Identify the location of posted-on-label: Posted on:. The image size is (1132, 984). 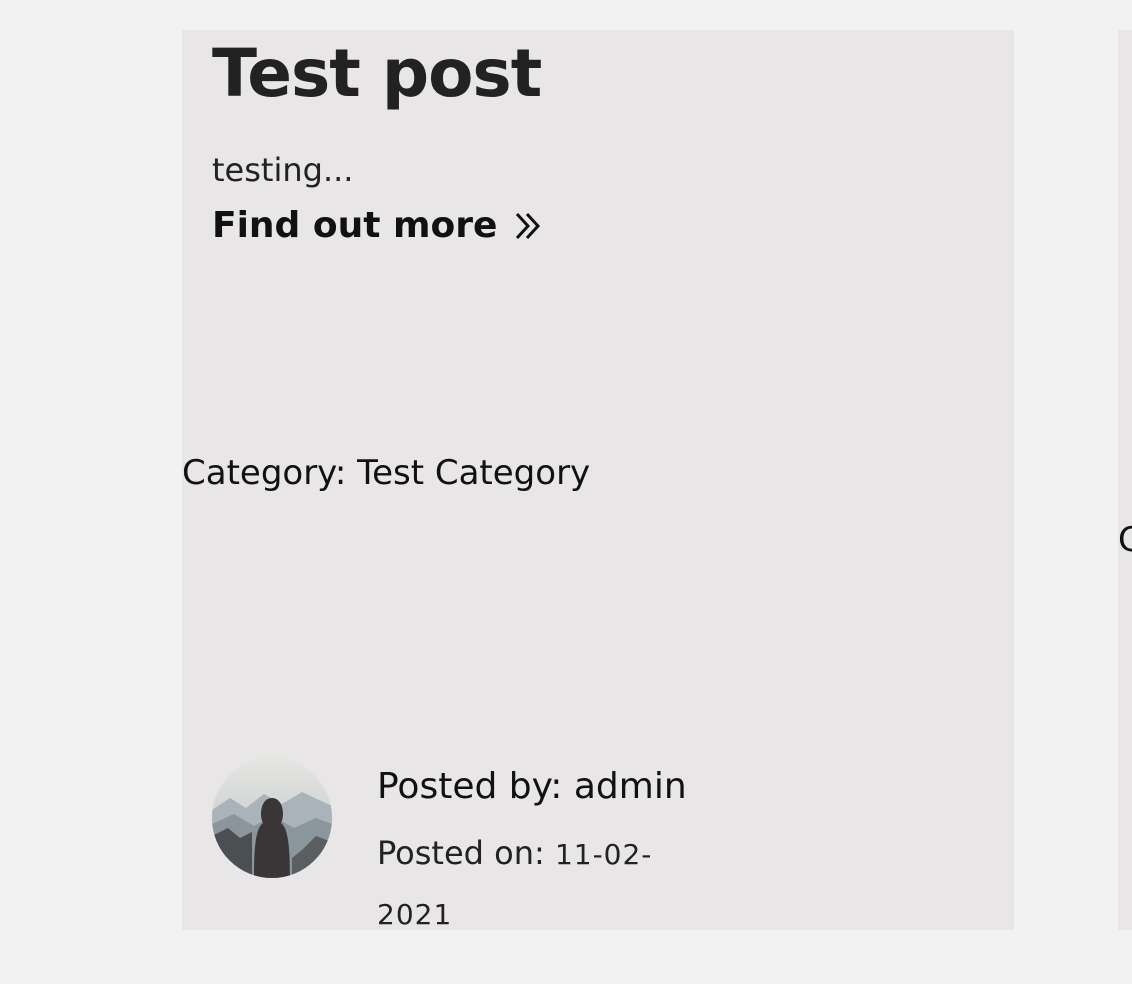
(466, 853).